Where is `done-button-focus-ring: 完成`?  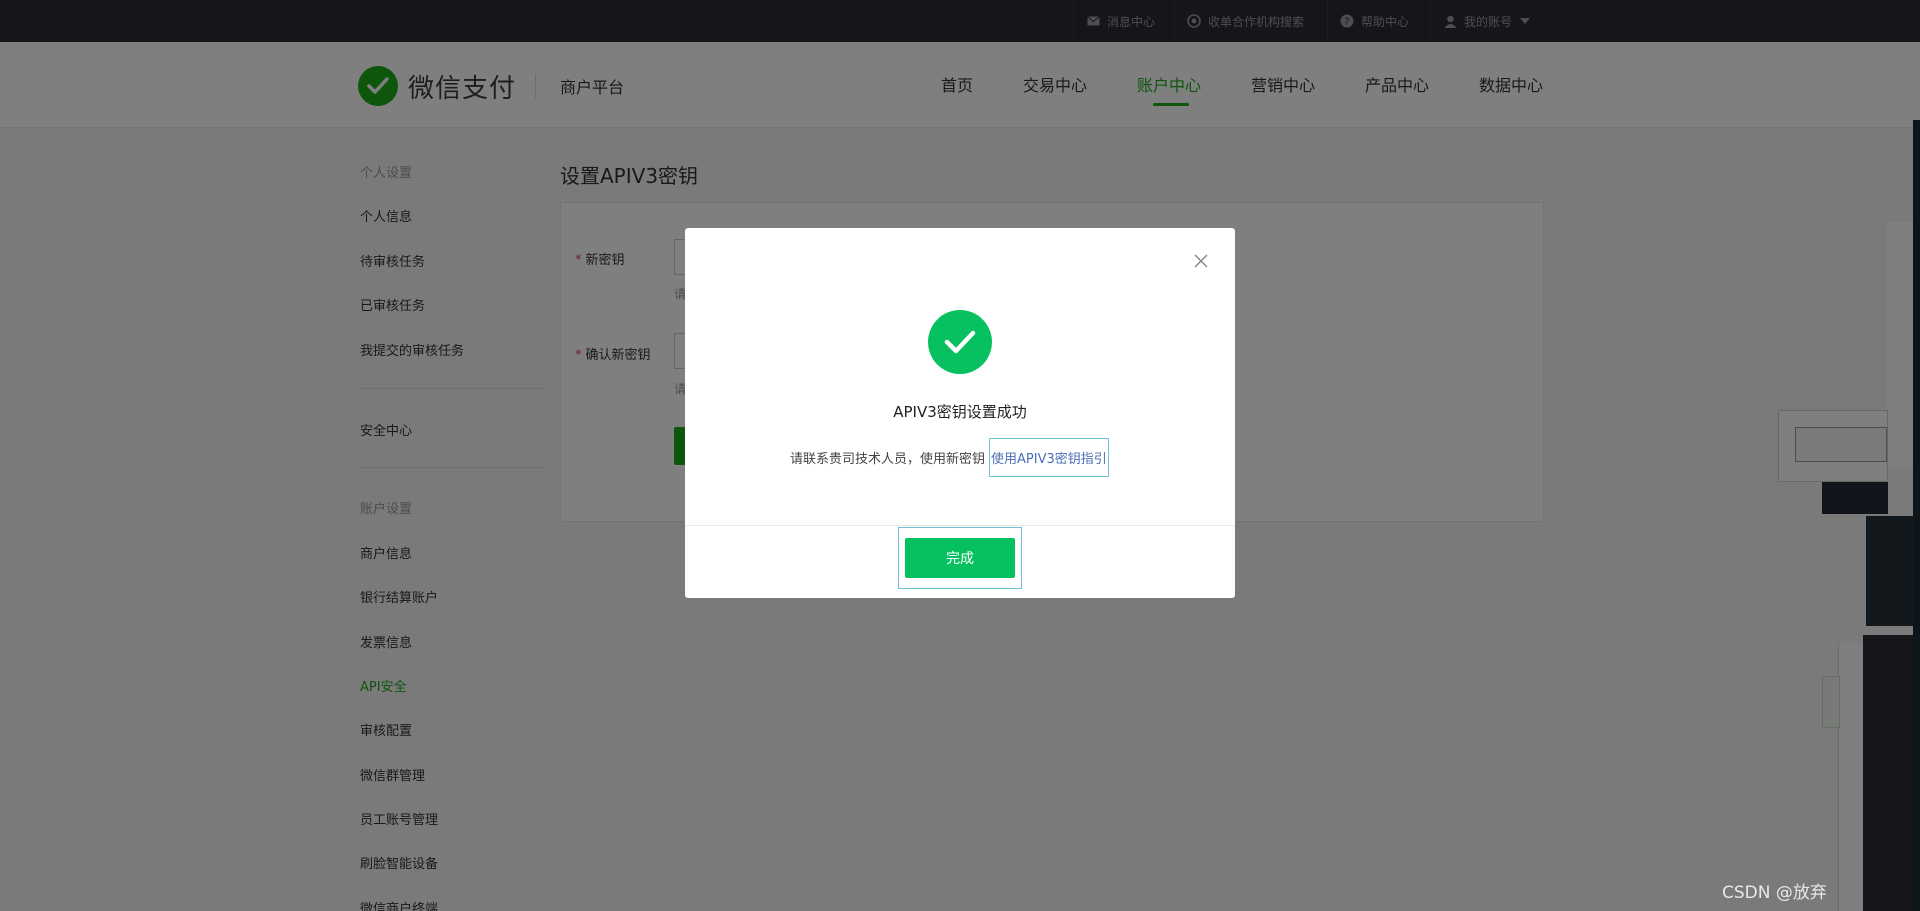
done-button-focus-ring: 完成 is located at coordinates (960, 558).